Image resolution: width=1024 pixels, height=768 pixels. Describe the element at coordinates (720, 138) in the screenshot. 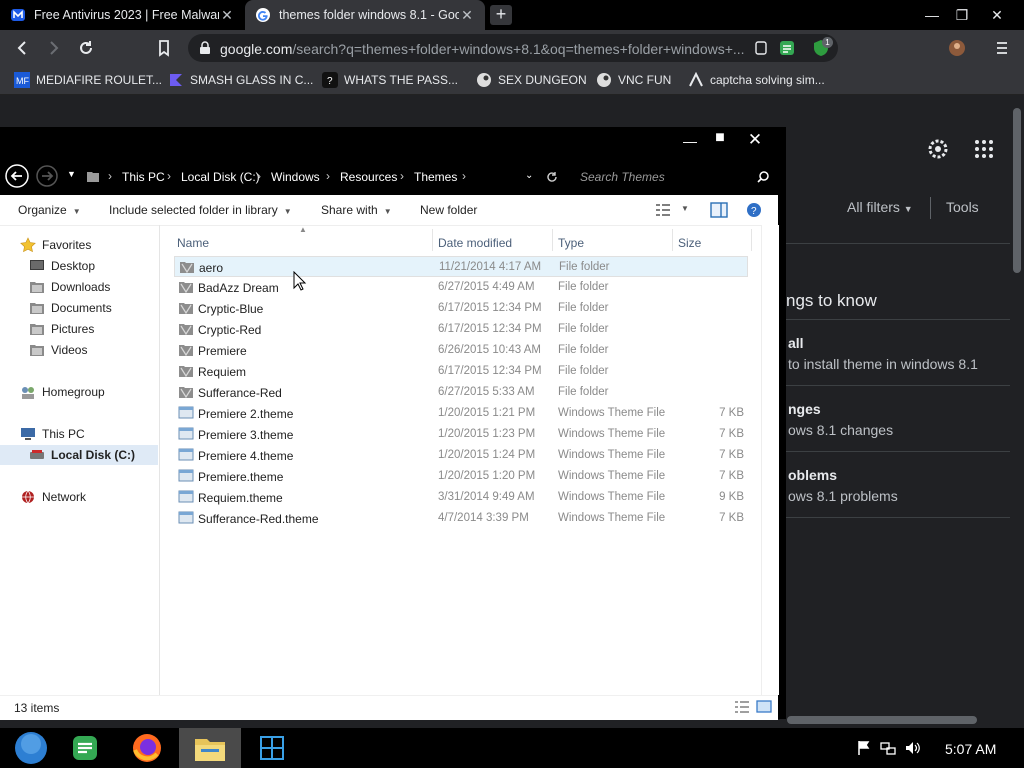

I see `maximize-button: ■` at that location.